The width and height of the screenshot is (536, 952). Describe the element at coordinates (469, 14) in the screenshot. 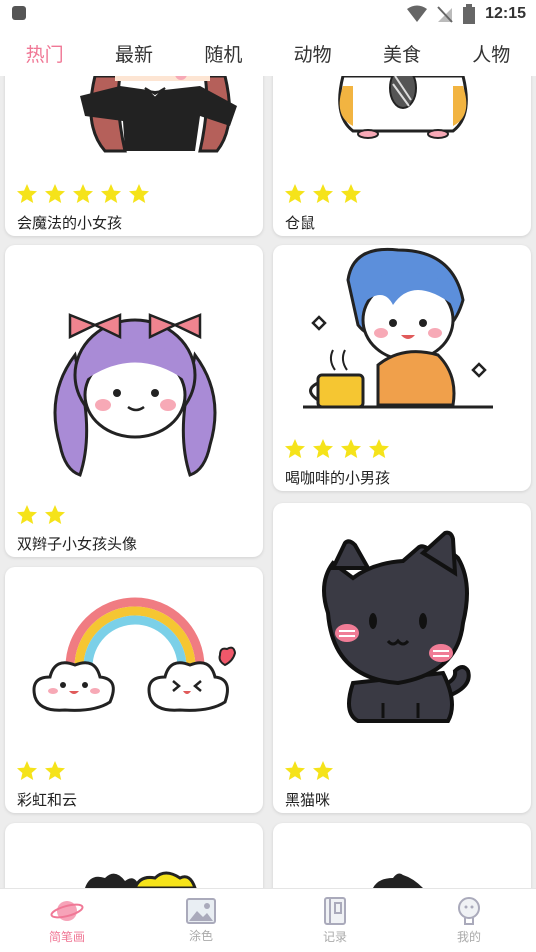

I see `battery-icon` at that location.